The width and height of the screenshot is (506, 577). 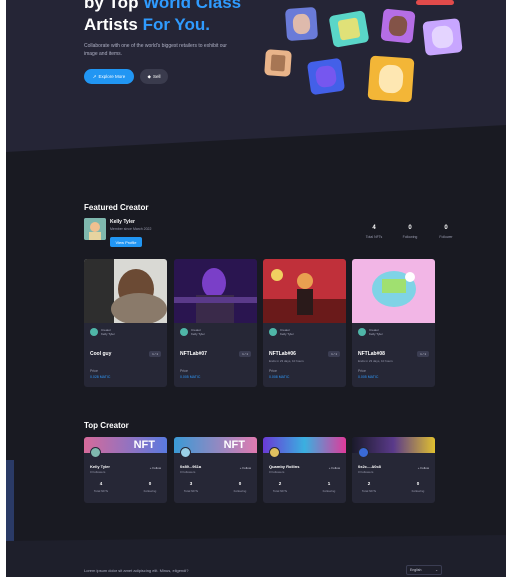 What do you see at coordinates (106, 425) in the screenshot?
I see `top-creator-title: Top Creator` at bounding box center [106, 425].